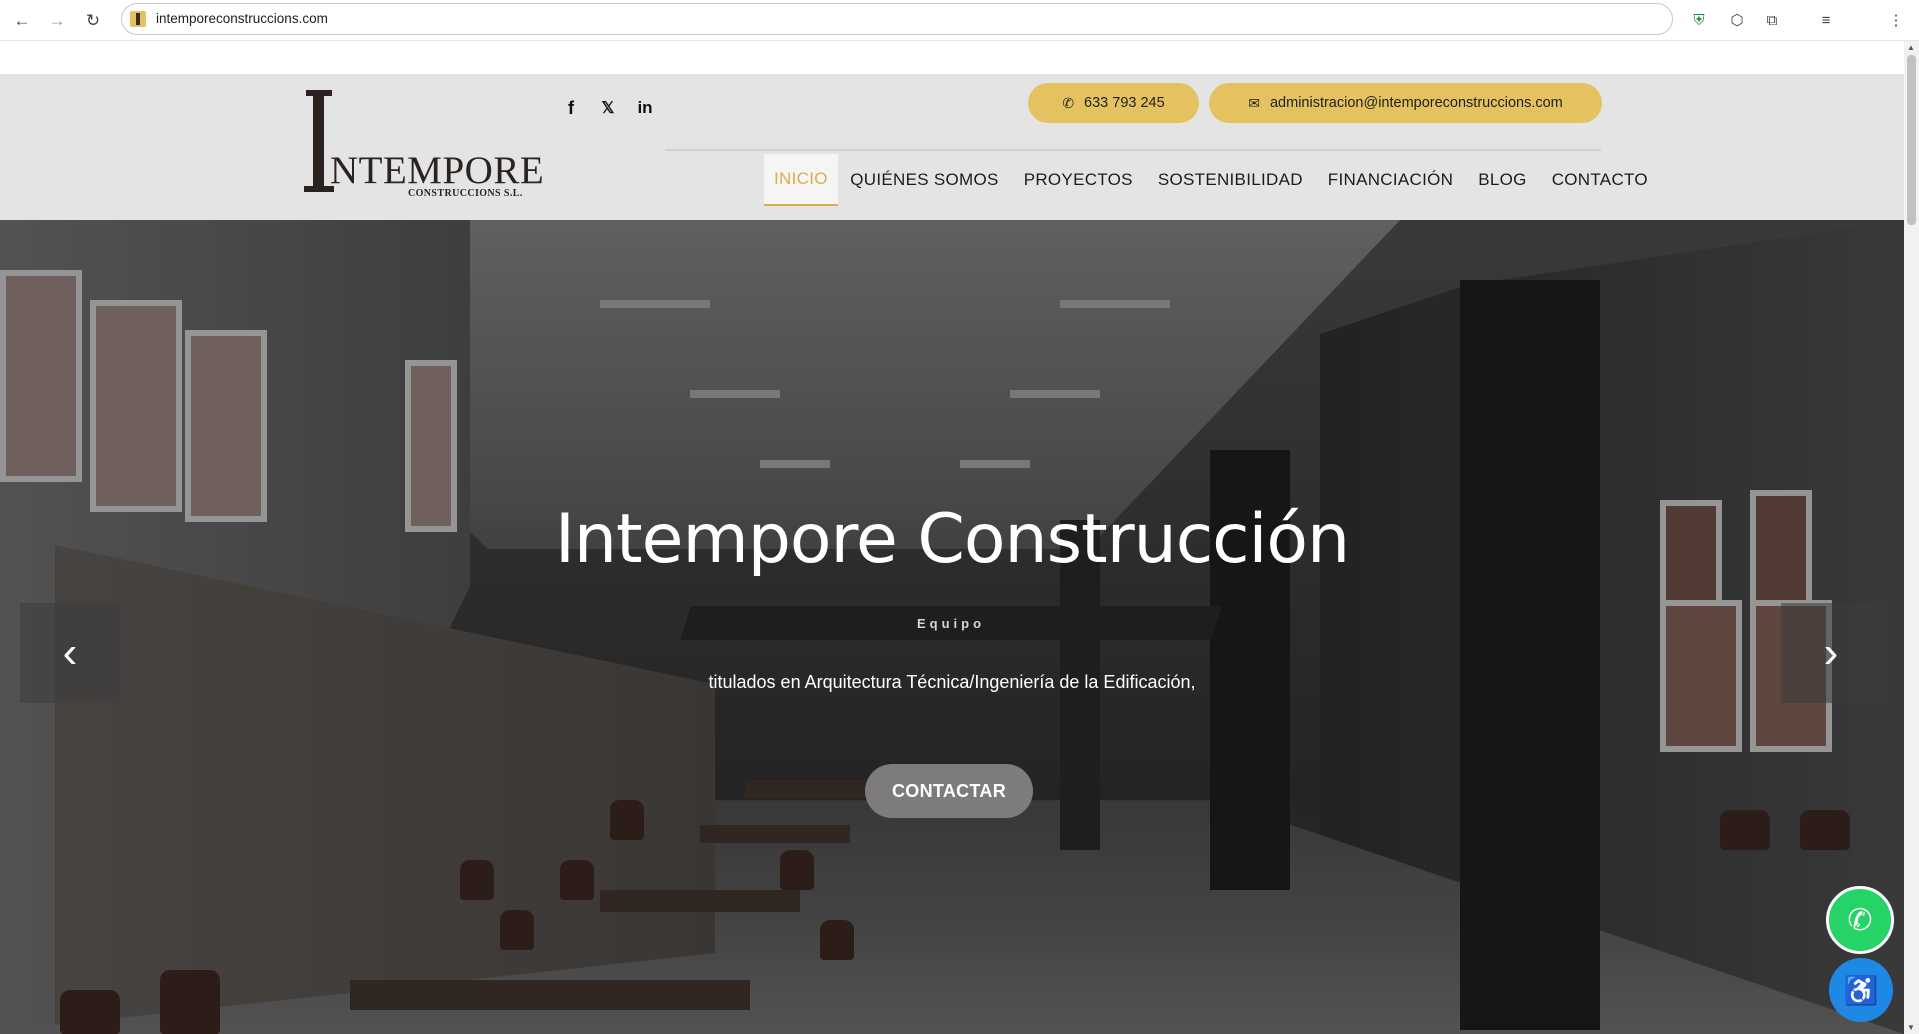 The height and width of the screenshot is (1034, 1919). What do you see at coordinates (949, 791) in the screenshot?
I see `contactar-button: CONTACTAR` at bounding box center [949, 791].